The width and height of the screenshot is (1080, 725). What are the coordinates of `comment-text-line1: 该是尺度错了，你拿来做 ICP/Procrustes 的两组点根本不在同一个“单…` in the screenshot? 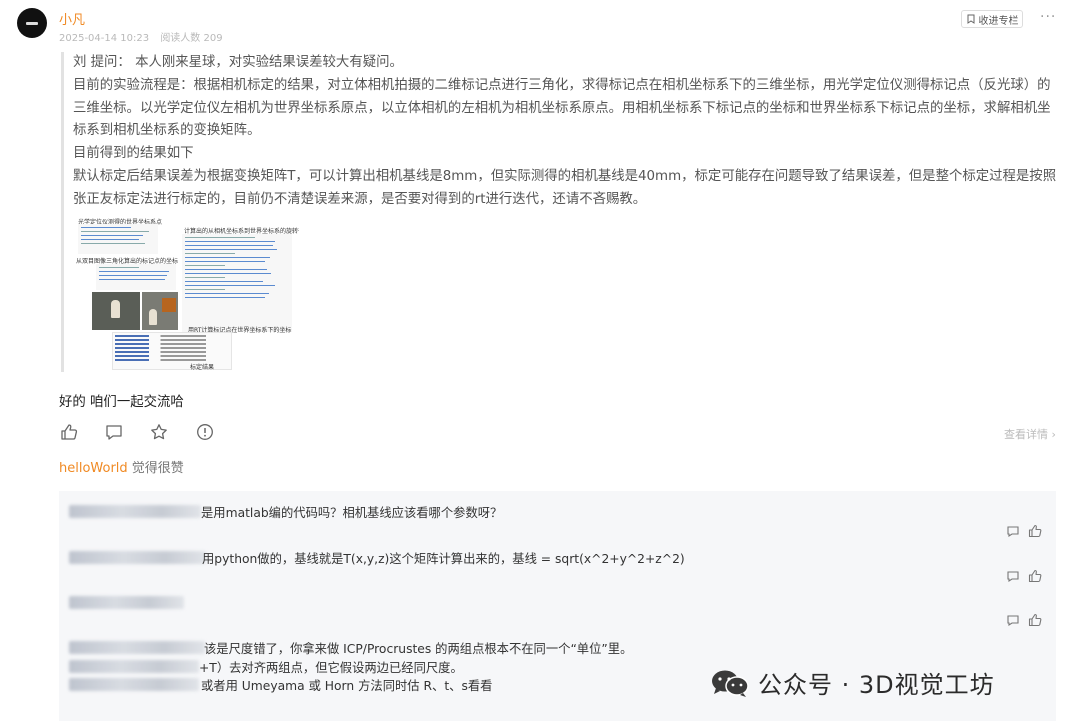 It's located at (418, 649).